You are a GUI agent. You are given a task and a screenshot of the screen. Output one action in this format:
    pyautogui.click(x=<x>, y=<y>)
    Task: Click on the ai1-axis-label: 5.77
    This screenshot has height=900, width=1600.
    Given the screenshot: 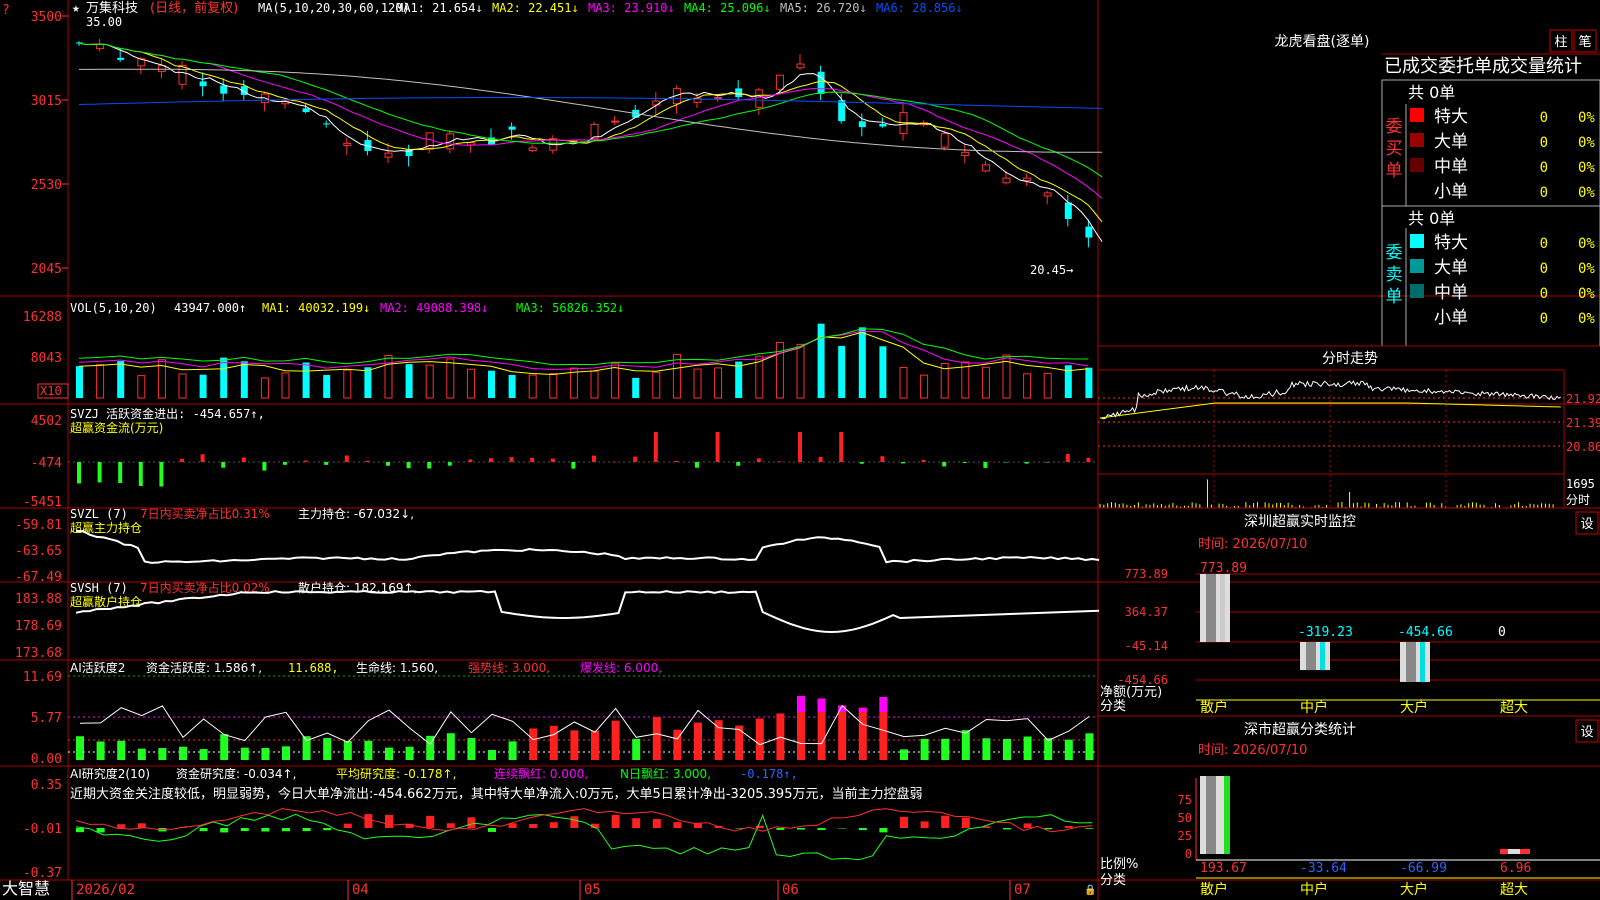 What is the action you would take?
    pyautogui.click(x=46, y=718)
    